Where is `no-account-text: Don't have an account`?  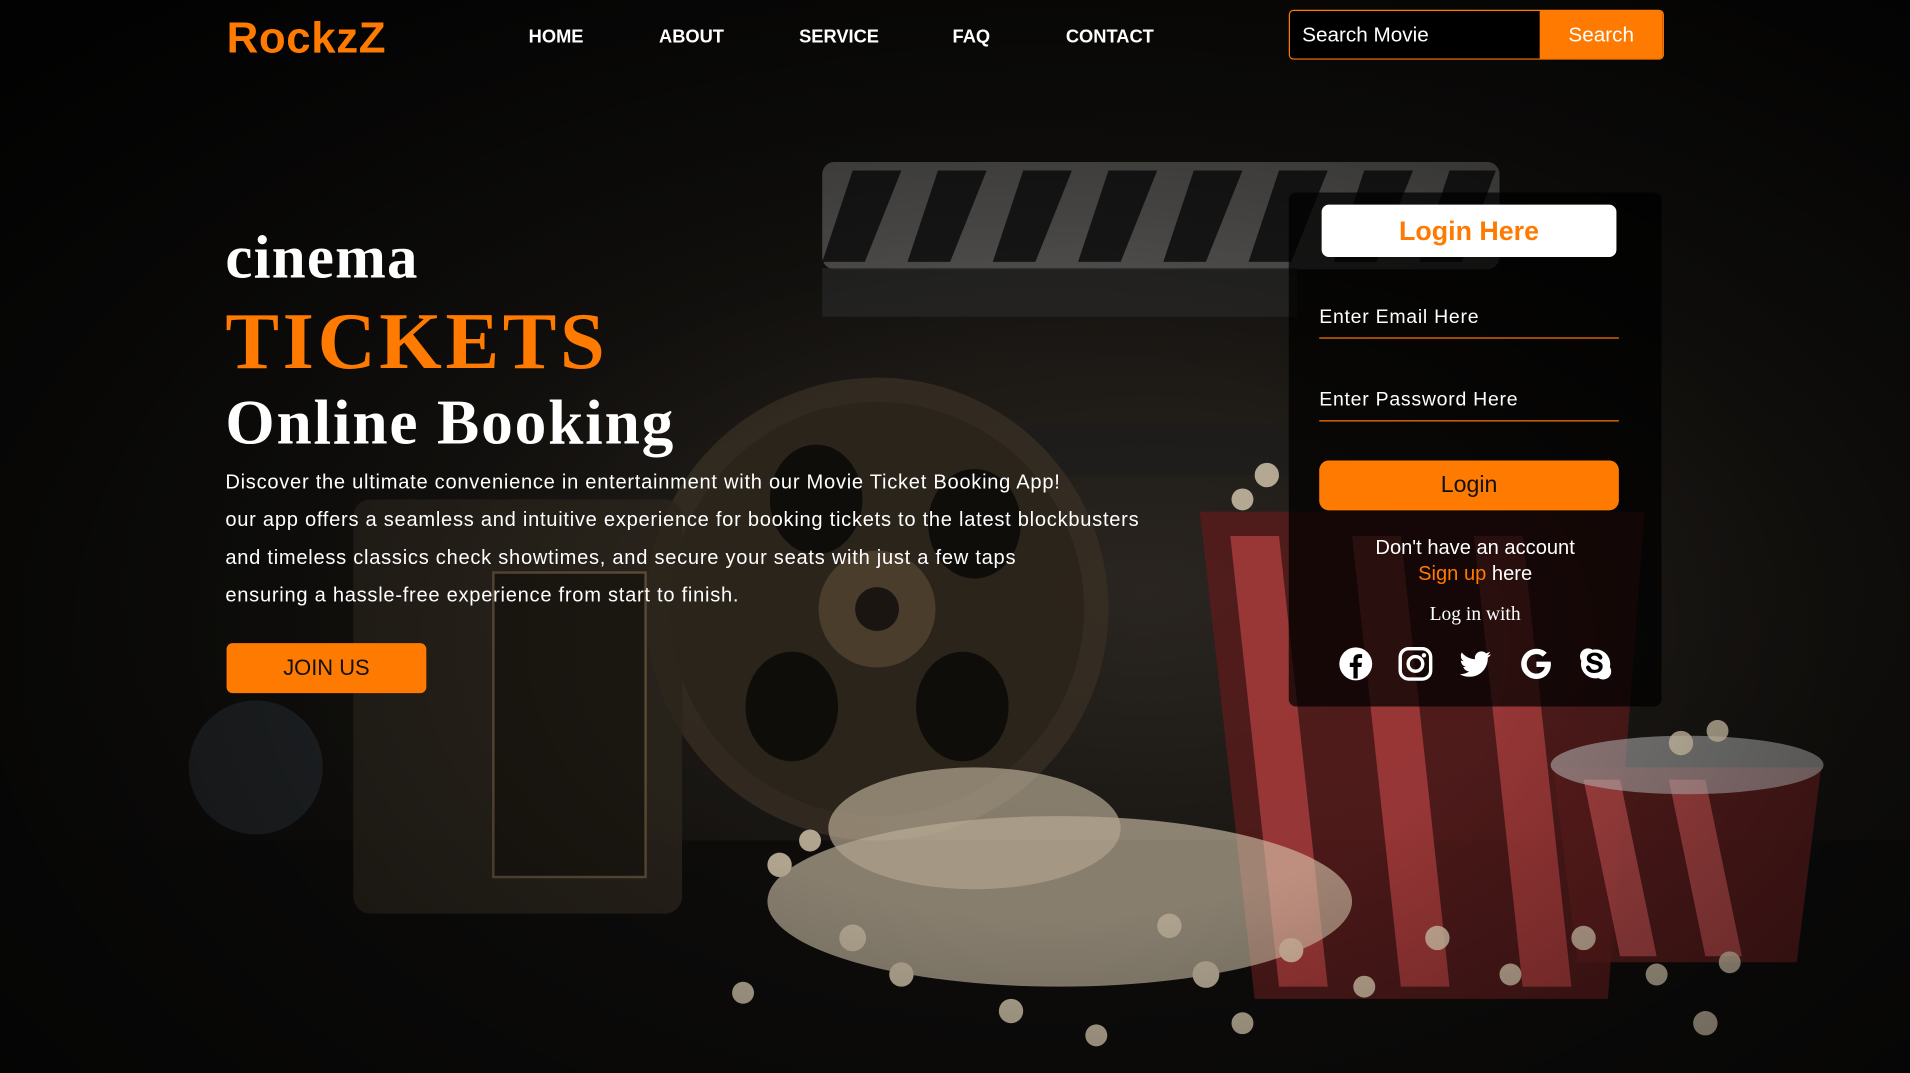
no-account-text: Don't have an account is located at coordinates (1475, 548).